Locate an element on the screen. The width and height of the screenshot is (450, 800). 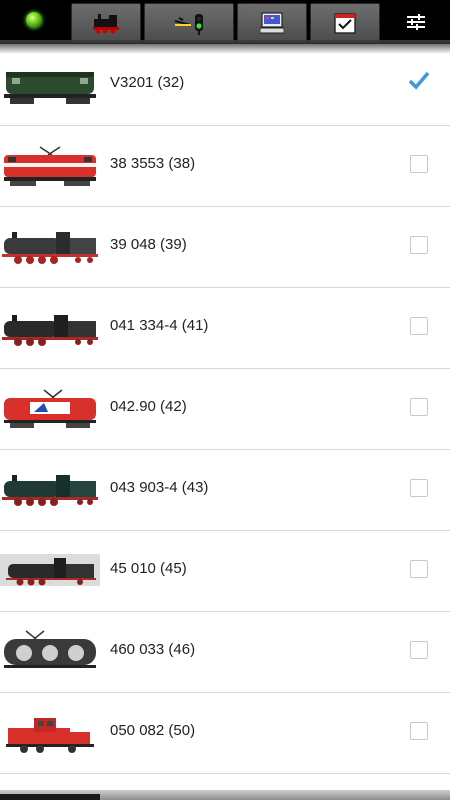
locomotive-label: 042.90 (42) is located at coordinates (148, 406).